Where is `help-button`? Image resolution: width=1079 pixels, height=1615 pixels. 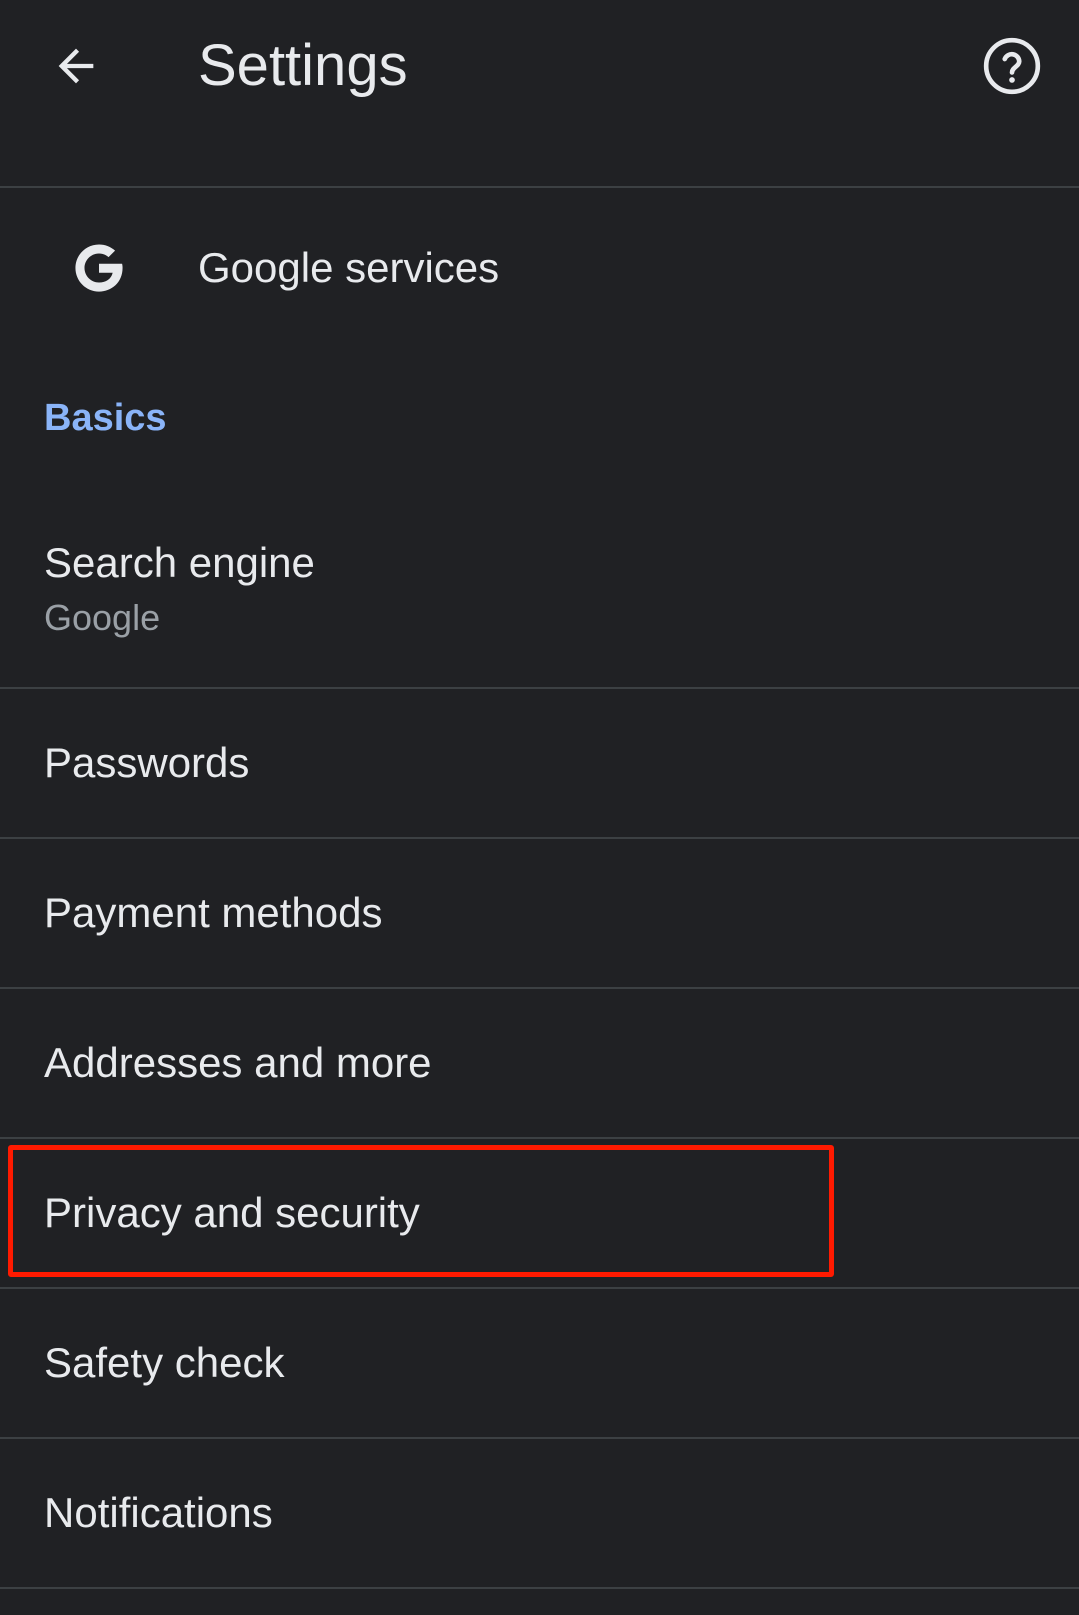
help-button is located at coordinates (1012, 66).